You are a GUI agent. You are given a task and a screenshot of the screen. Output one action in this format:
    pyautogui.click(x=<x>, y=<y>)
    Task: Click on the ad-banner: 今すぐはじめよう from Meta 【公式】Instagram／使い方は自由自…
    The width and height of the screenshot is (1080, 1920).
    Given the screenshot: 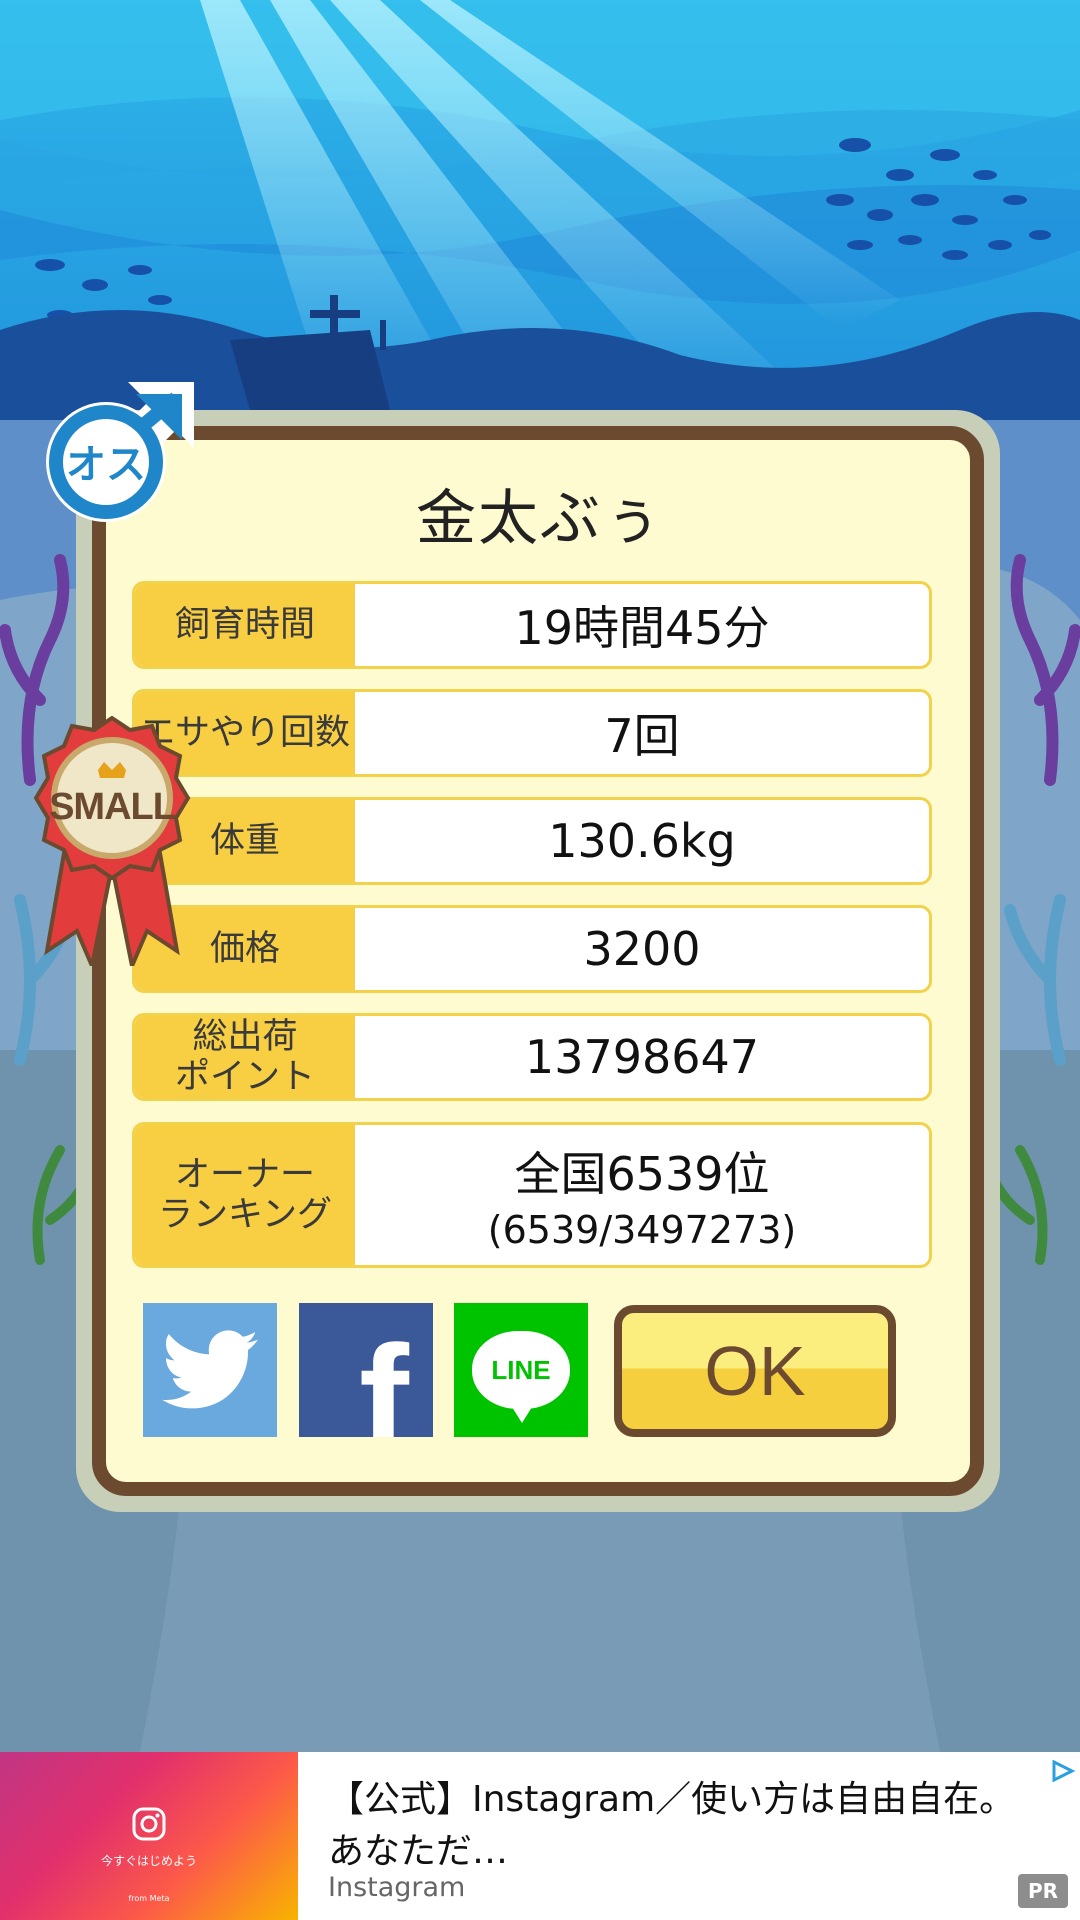 What is the action you would take?
    pyautogui.click(x=540, y=1836)
    